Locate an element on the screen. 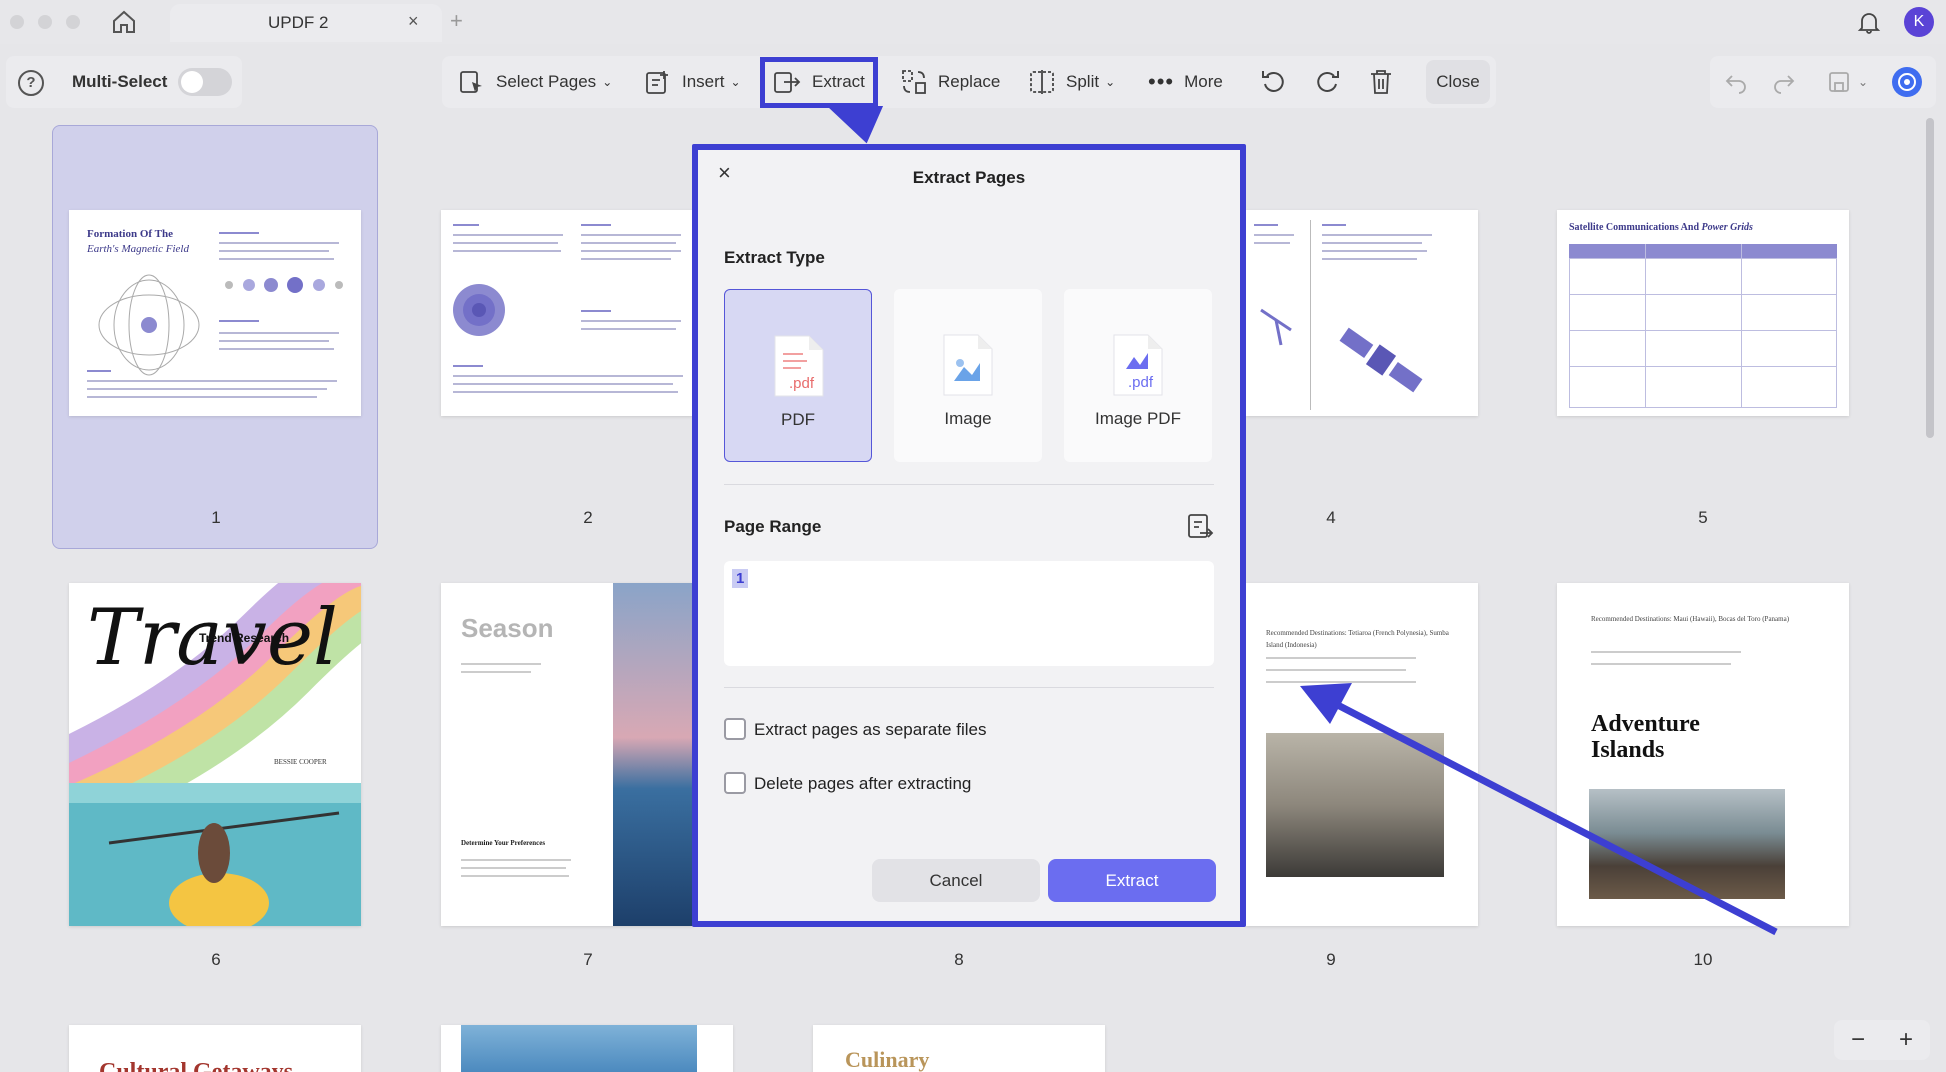 This screenshot has width=1946, height=1072. separate-files-label: Extract pages as separate files is located at coordinates (870, 729).